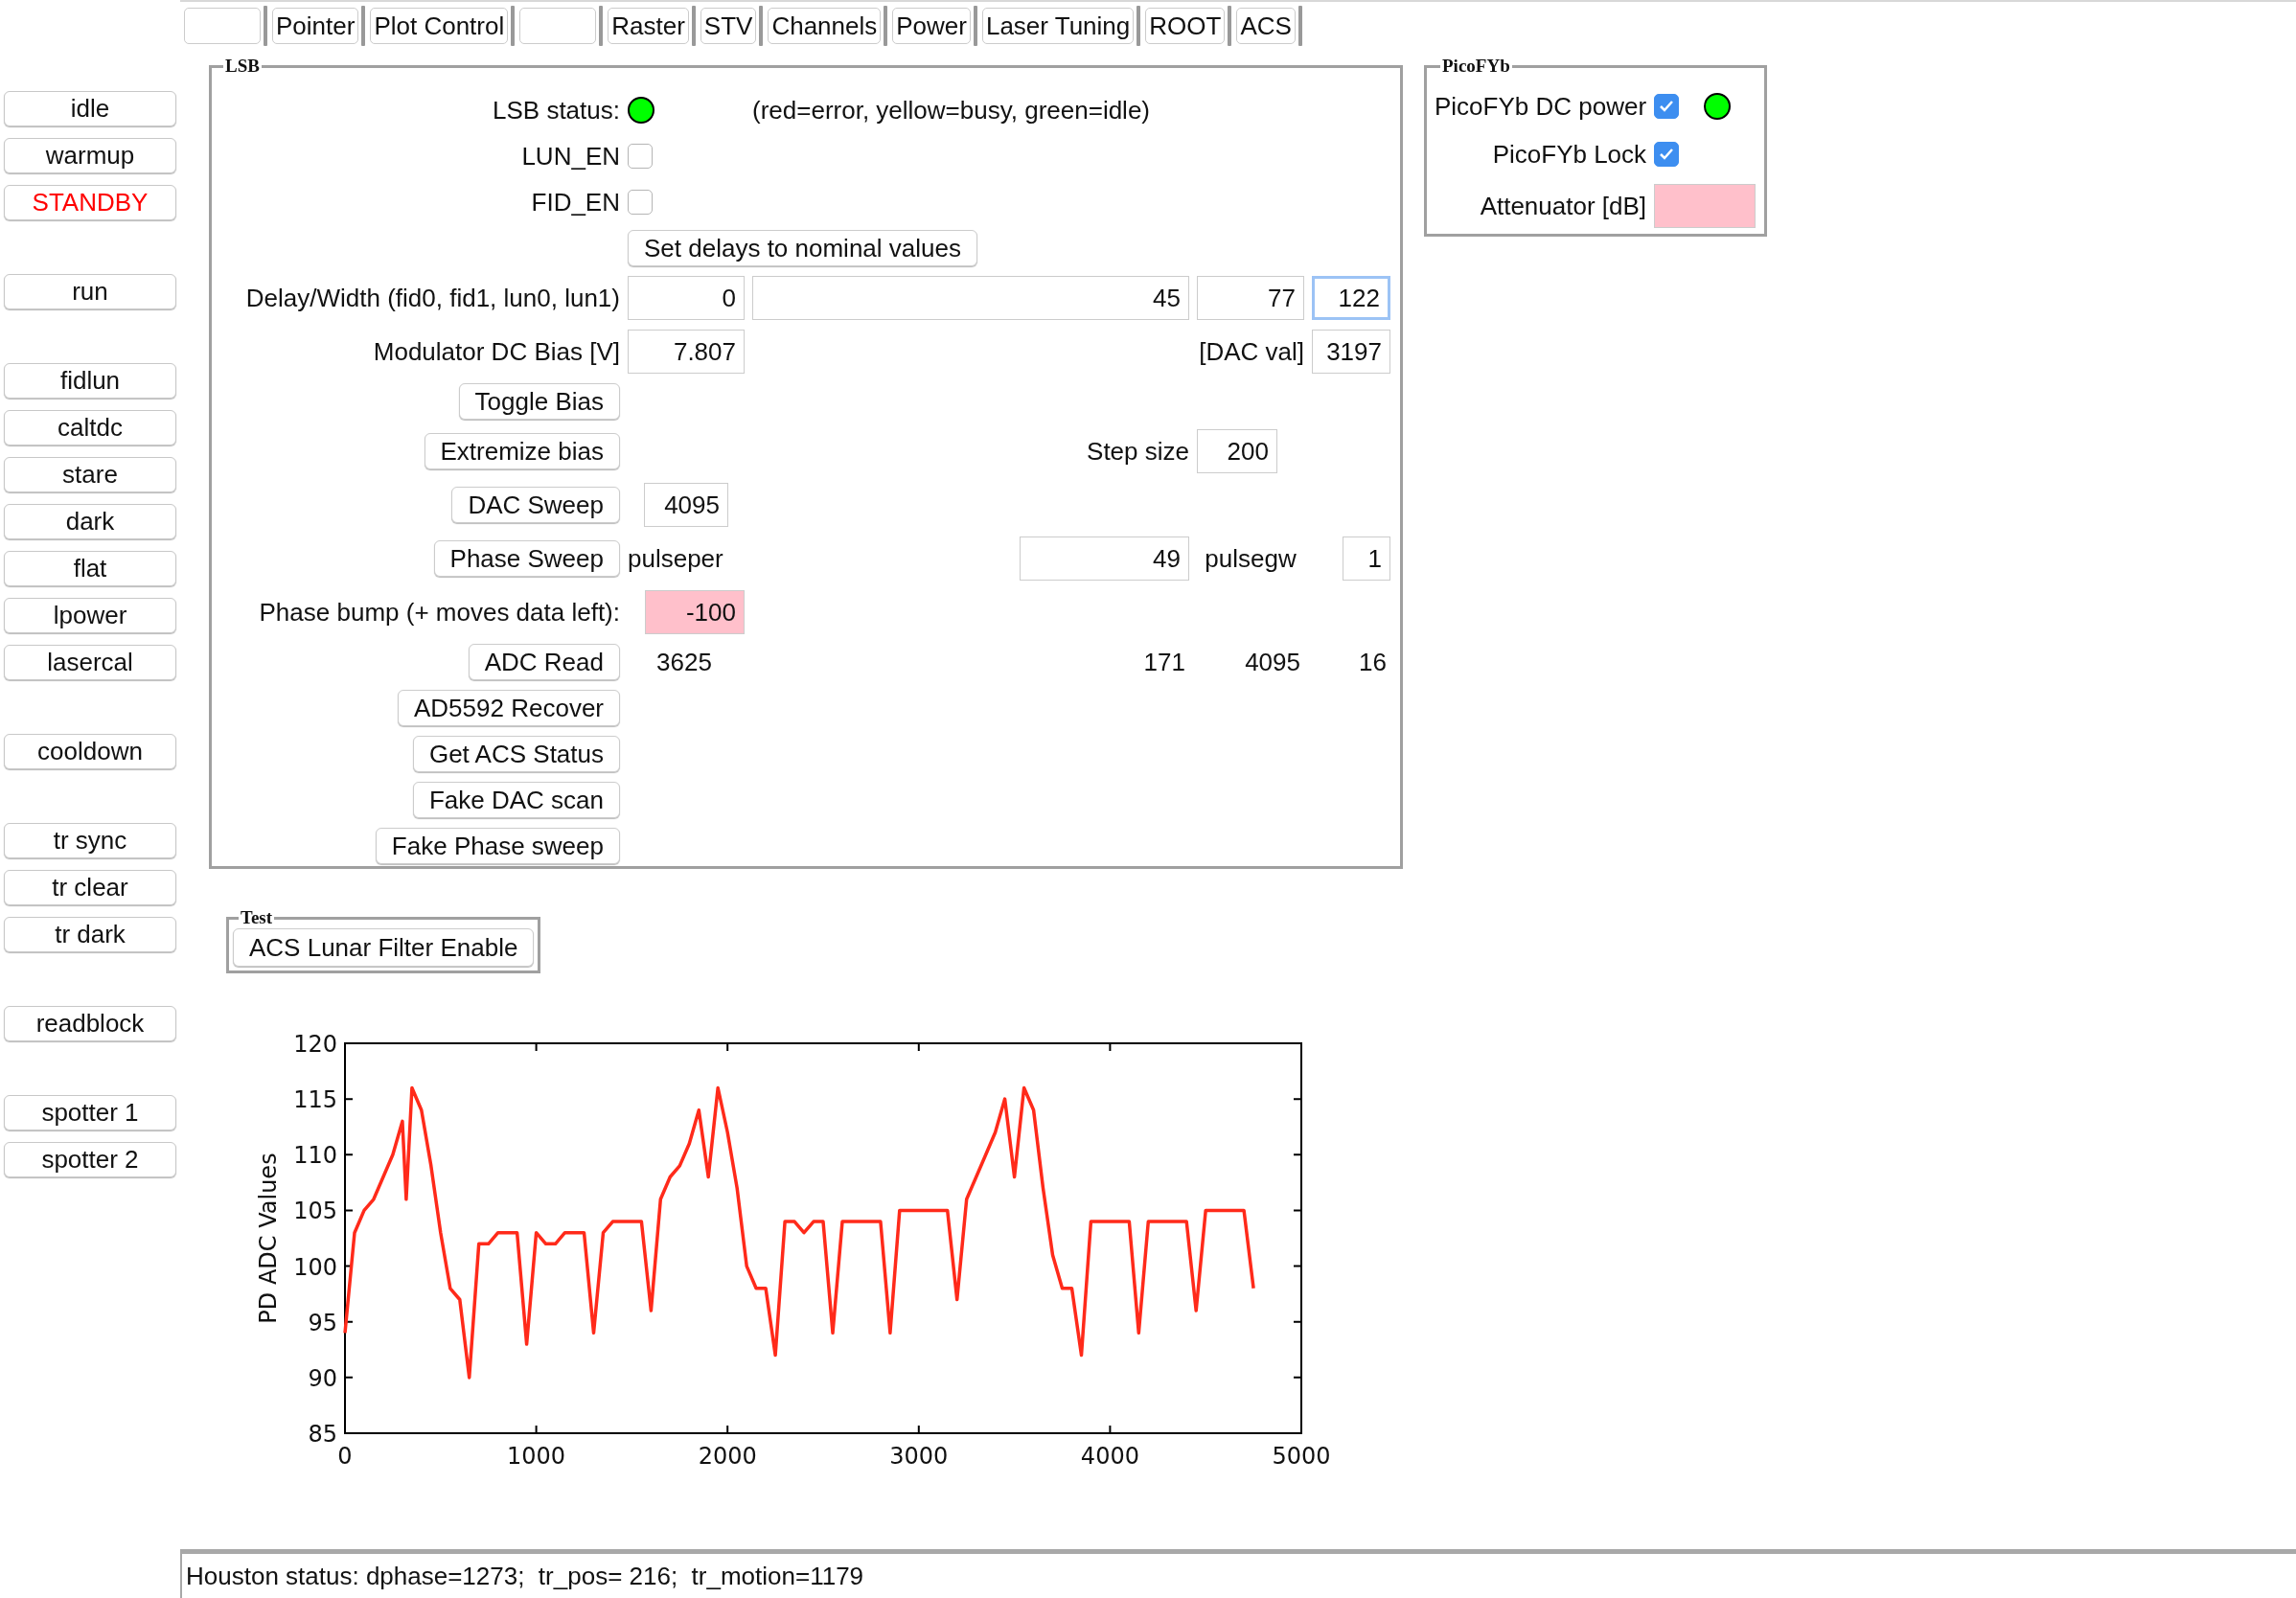  What do you see at coordinates (556, 111) in the screenshot?
I see `field-label: LSB status:` at bounding box center [556, 111].